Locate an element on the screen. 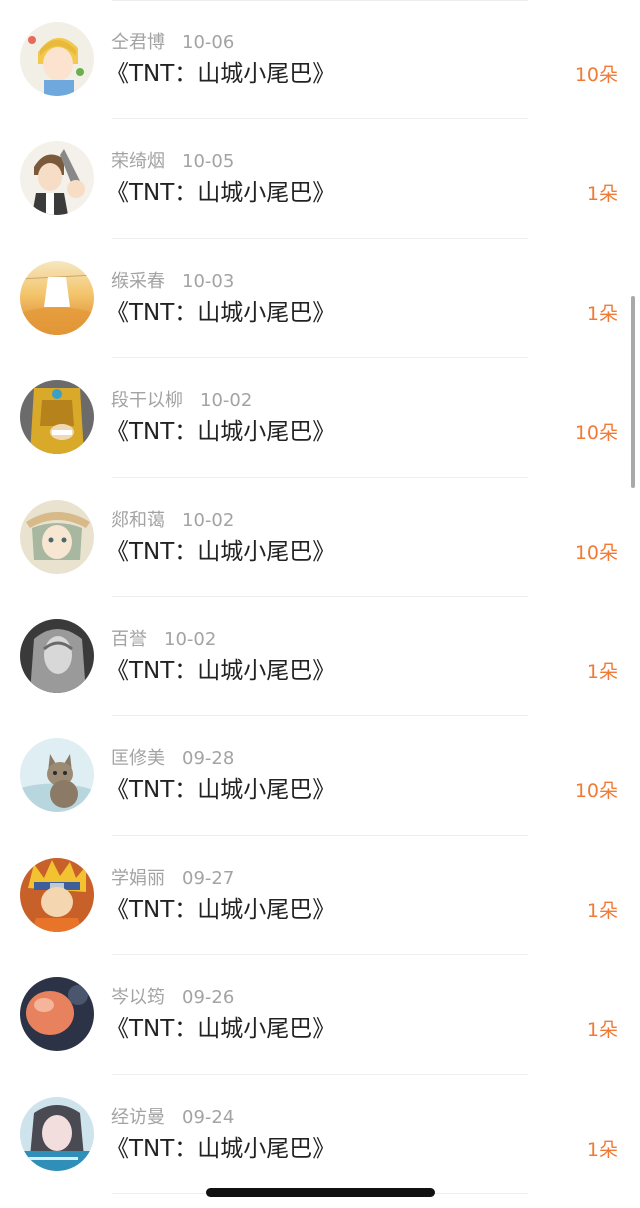 This screenshot has height=1208, width=640. list-item: 郯和蔼 10-02 《TNT：山城小尾巴》 10朵 is located at coordinates (320, 537).